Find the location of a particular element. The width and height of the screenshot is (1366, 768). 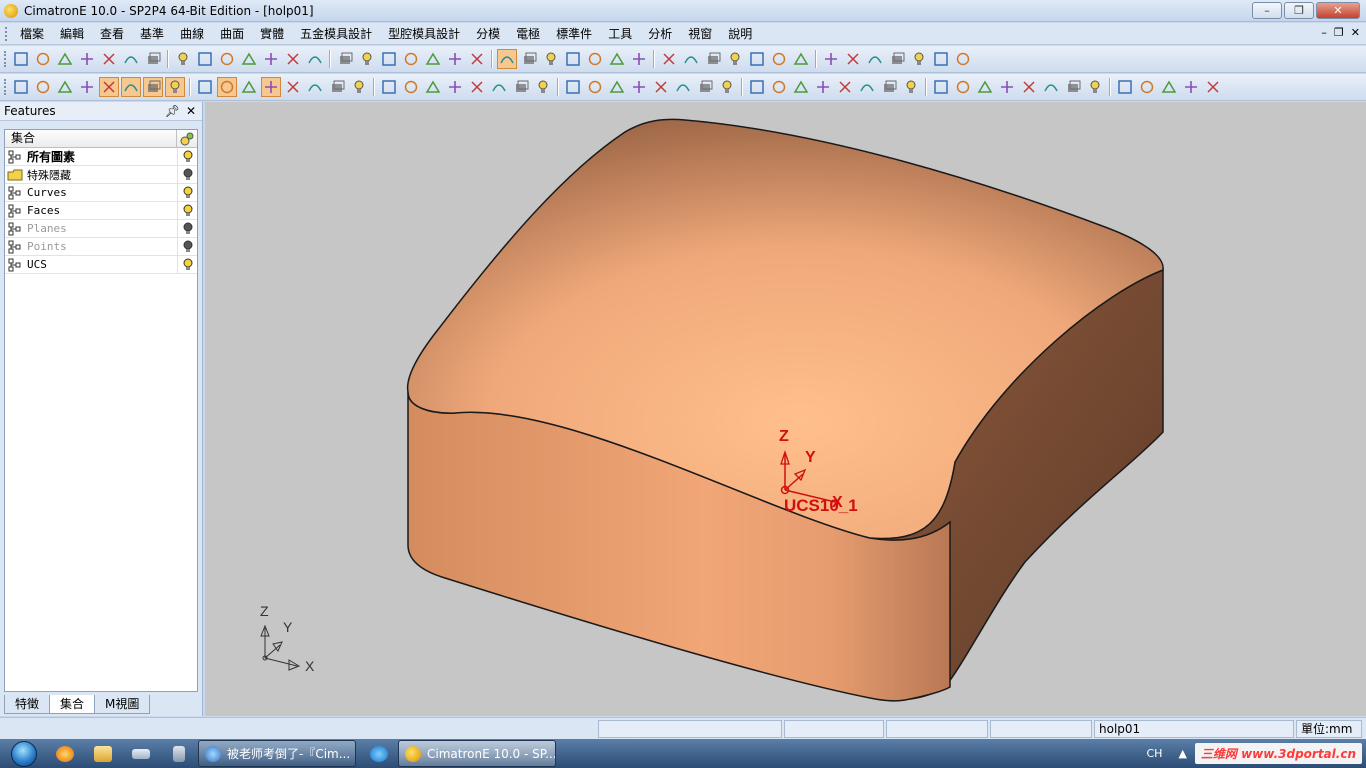

prev-button is located at coordinates (691, 59).